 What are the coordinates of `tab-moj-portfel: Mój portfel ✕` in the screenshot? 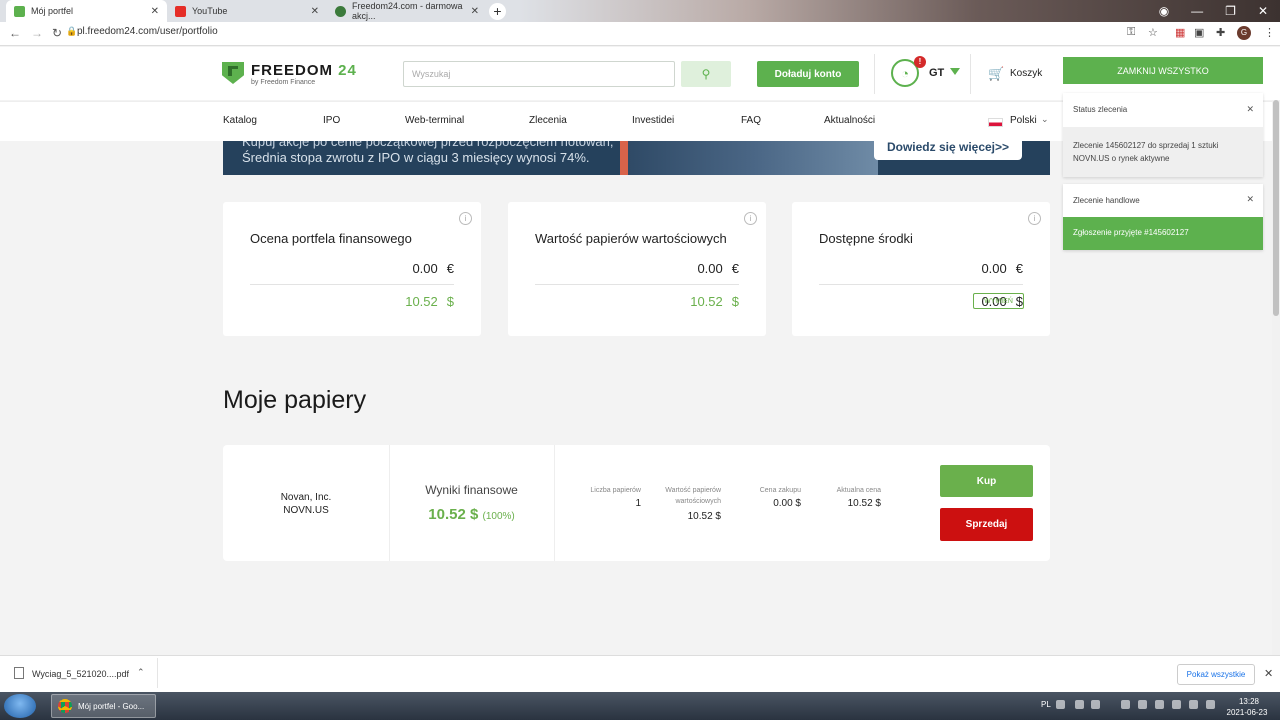 It's located at (86, 11).